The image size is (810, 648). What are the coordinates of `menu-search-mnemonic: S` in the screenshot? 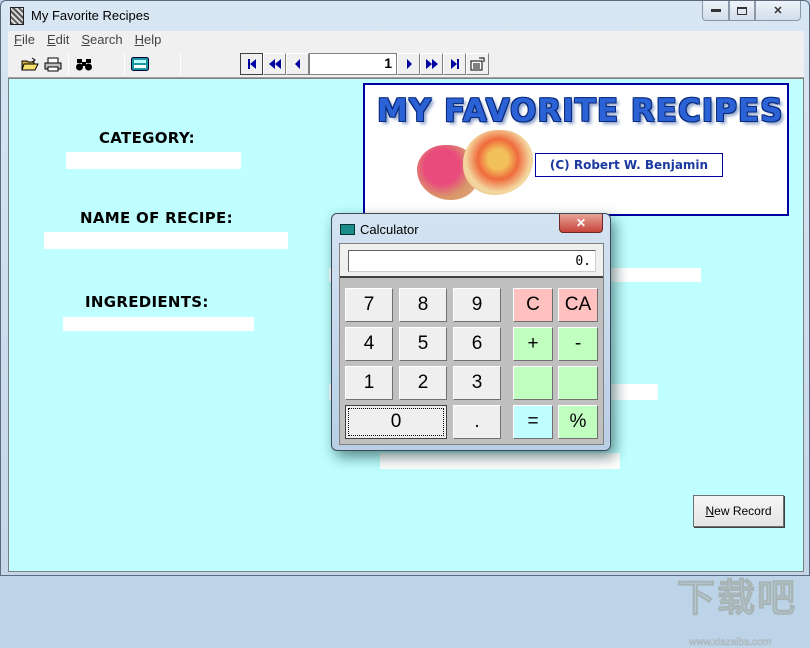 It's located at (86, 39).